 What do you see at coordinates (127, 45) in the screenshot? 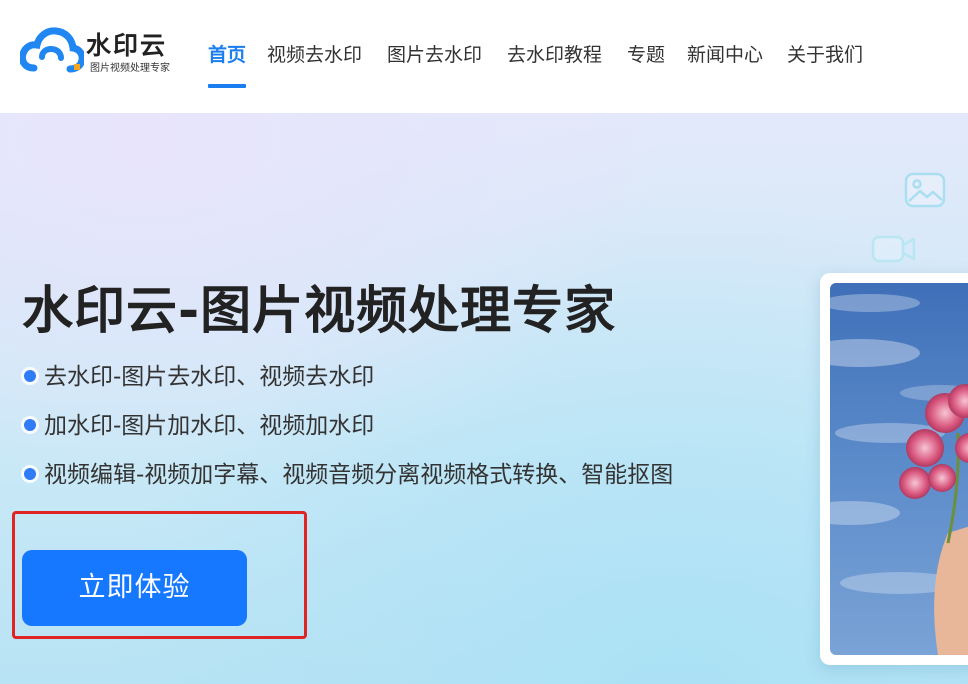
I see `logo-name: 水印云` at bounding box center [127, 45].